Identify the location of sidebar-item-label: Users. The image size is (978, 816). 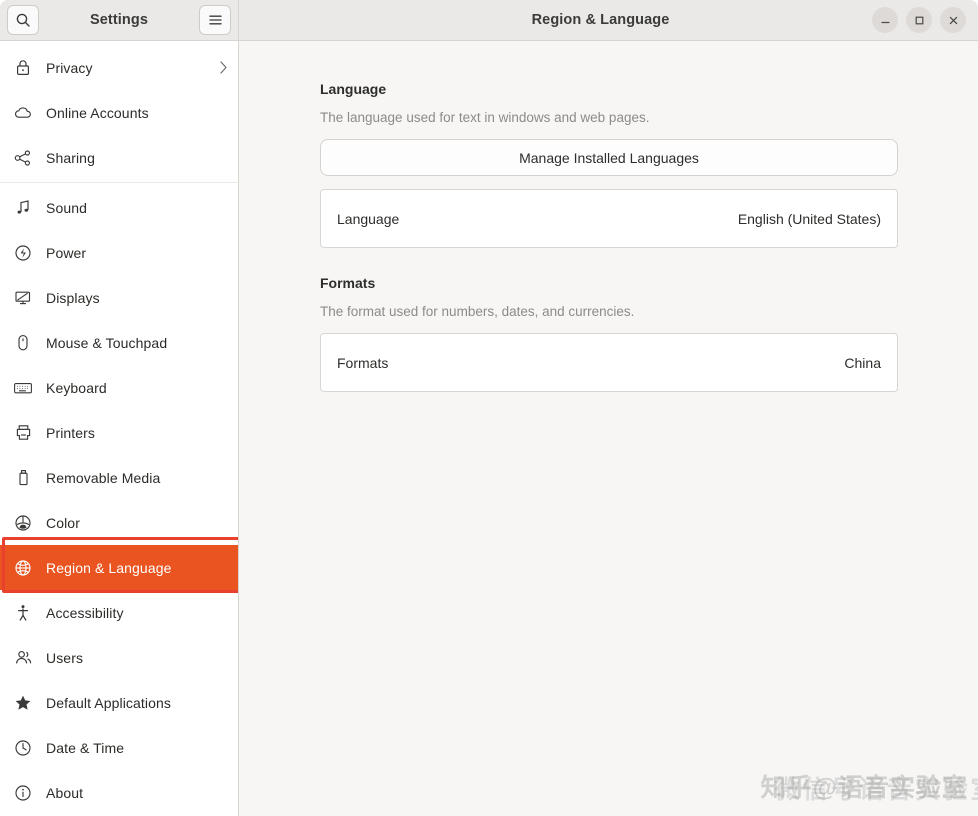
(65, 657).